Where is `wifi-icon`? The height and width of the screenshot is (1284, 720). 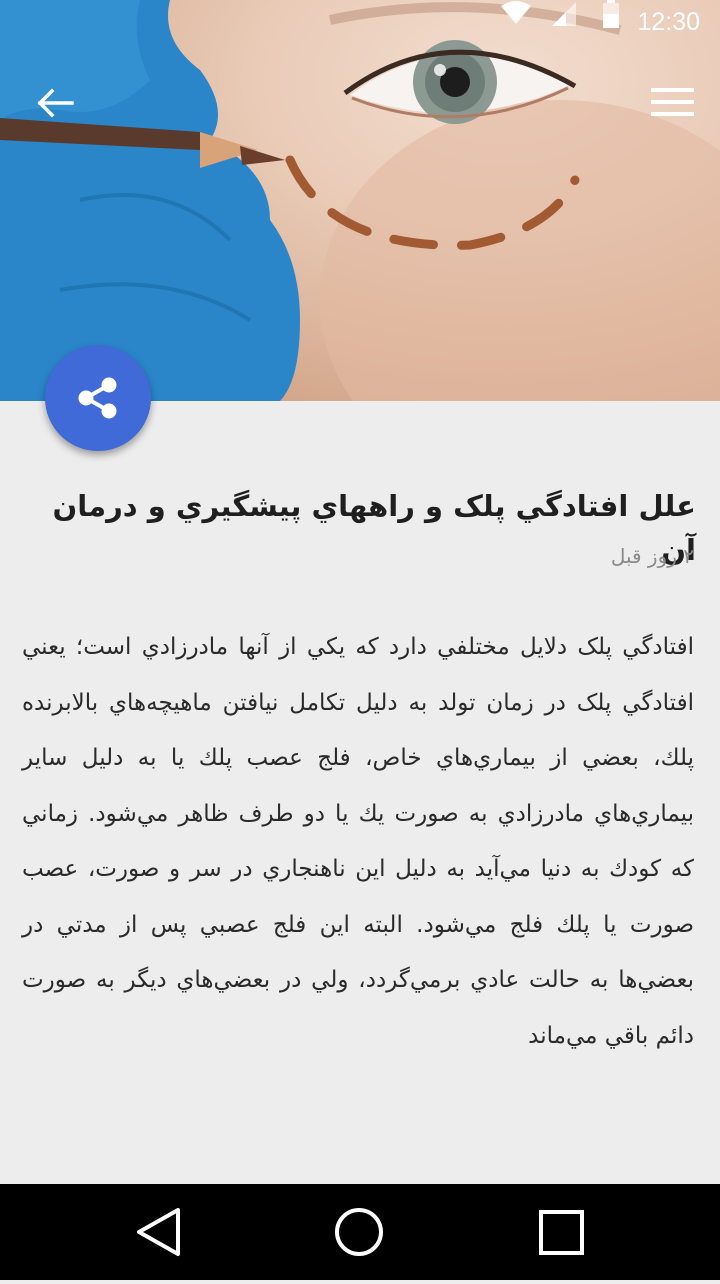 wifi-icon is located at coordinates (516, 12).